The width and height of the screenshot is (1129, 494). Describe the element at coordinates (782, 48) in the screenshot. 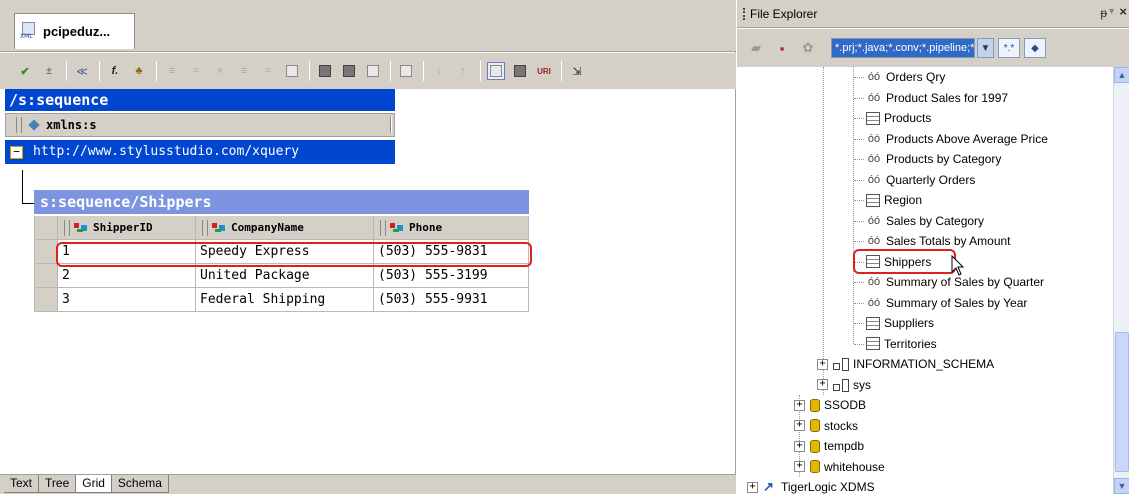

I see `connect-icon: ▪` at that location.